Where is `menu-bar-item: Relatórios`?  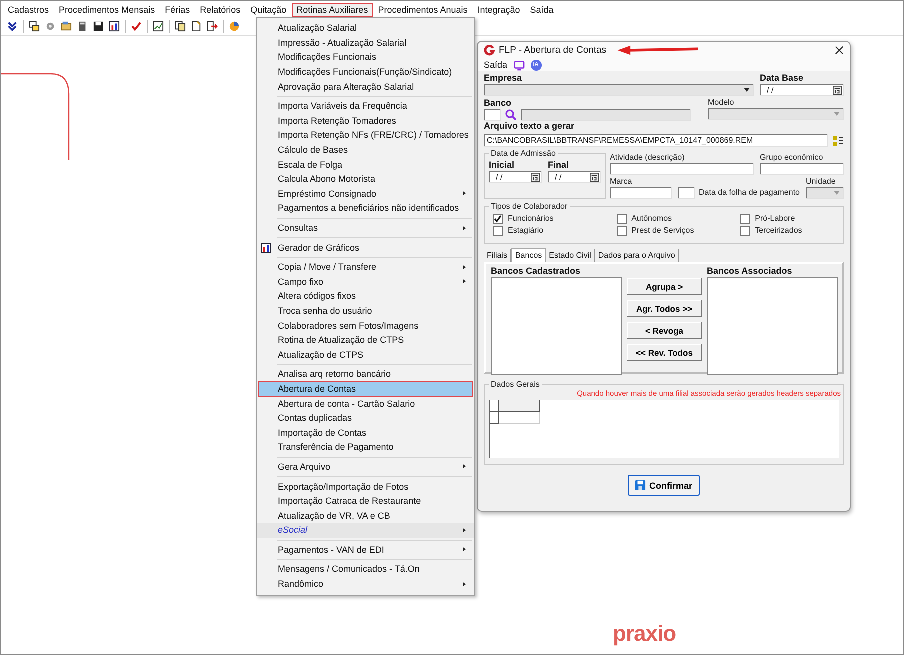 menu-bar-item: Relatórios is located at coordinates (220, 9).